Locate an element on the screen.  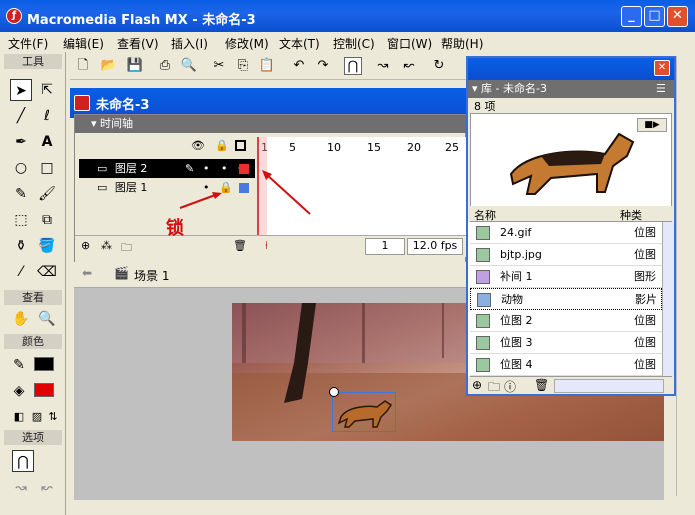
document-scrollbar is located at coordinates (684, 276).